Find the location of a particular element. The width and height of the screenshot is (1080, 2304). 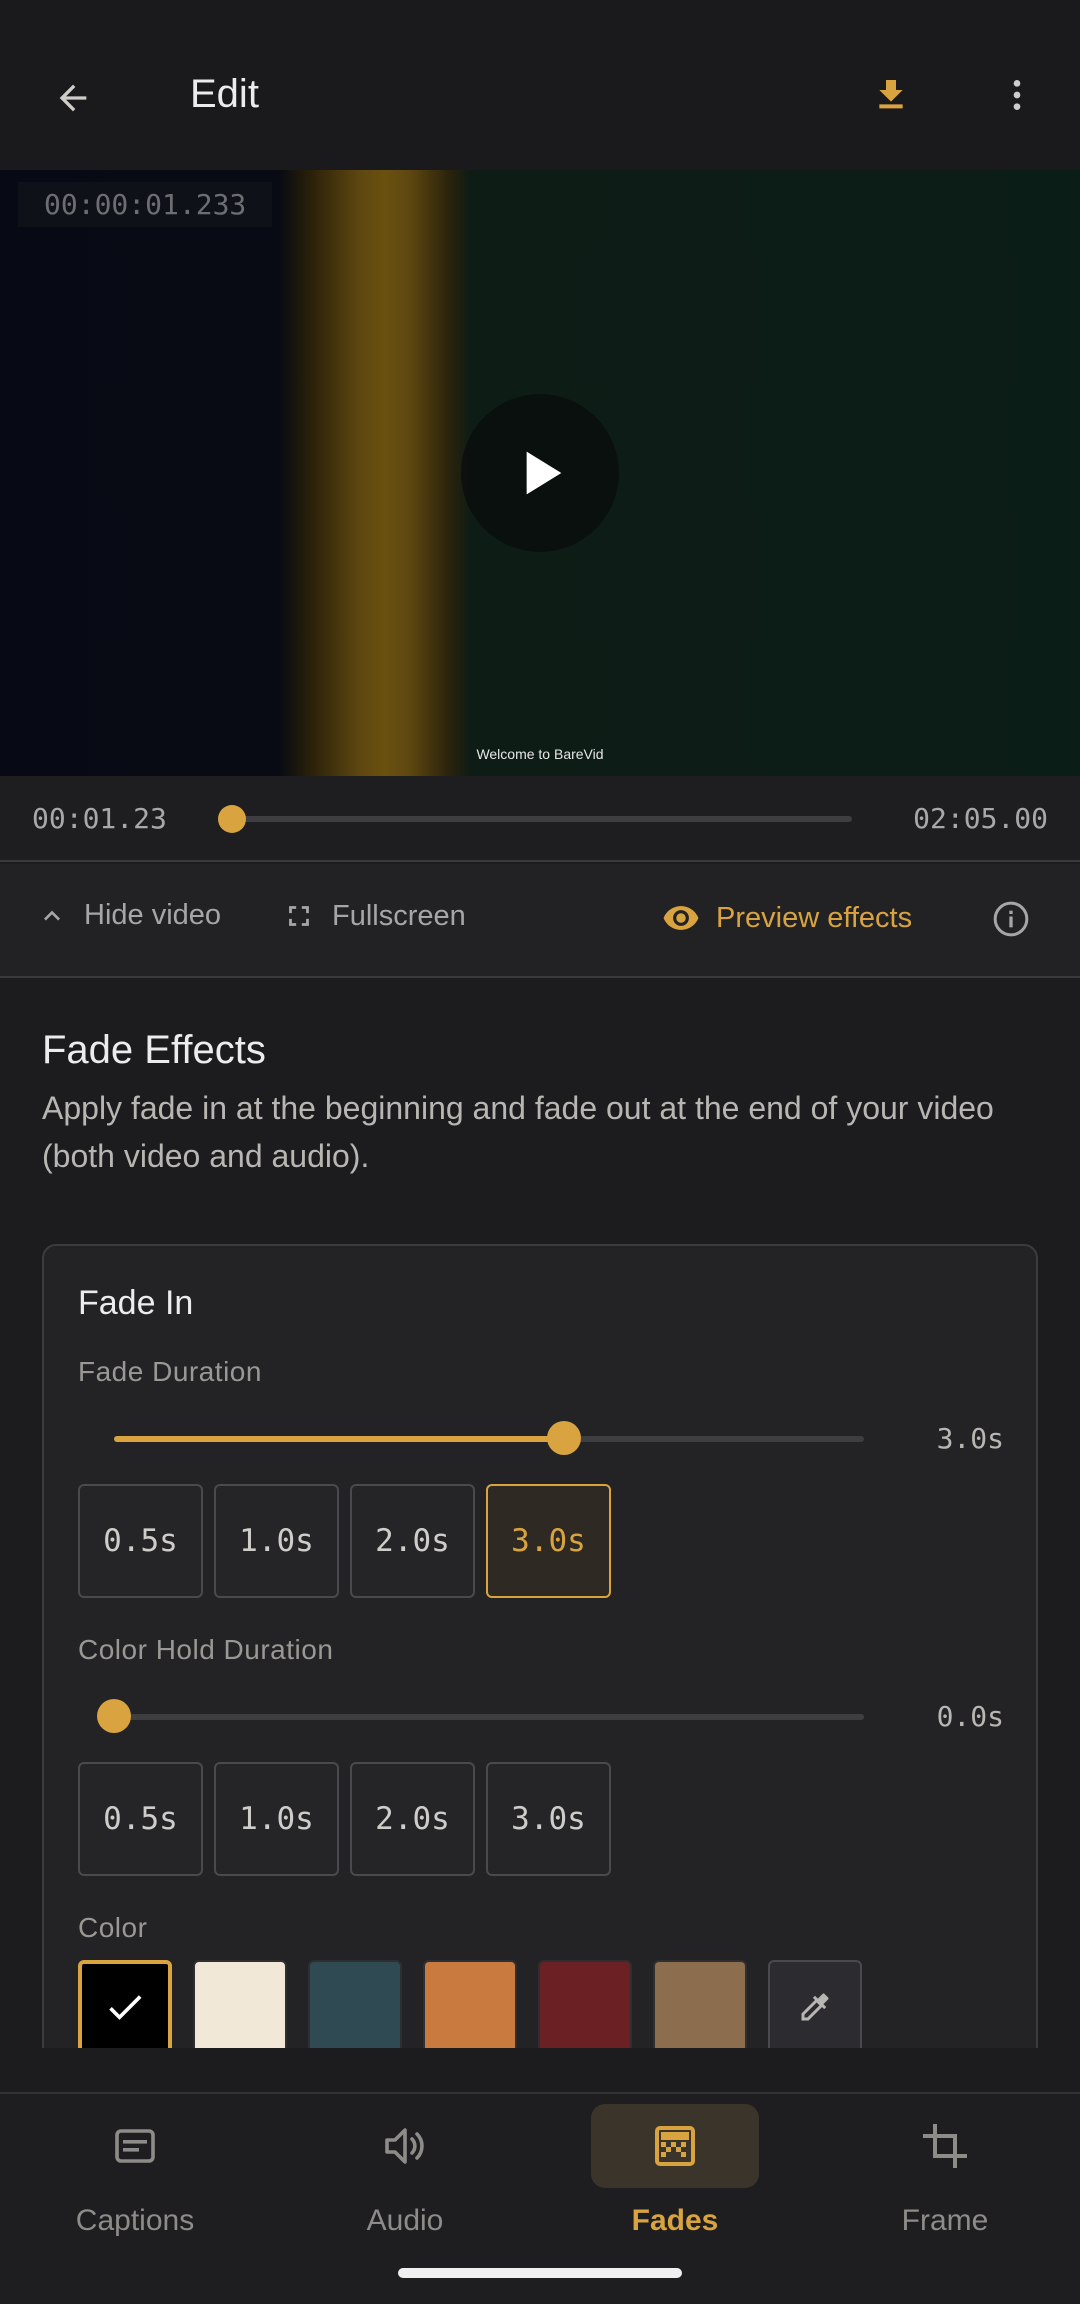

fade-duration-presets: 0.5s 1.0s 2.0s 3.0s is located at coordinates (344, 1541).